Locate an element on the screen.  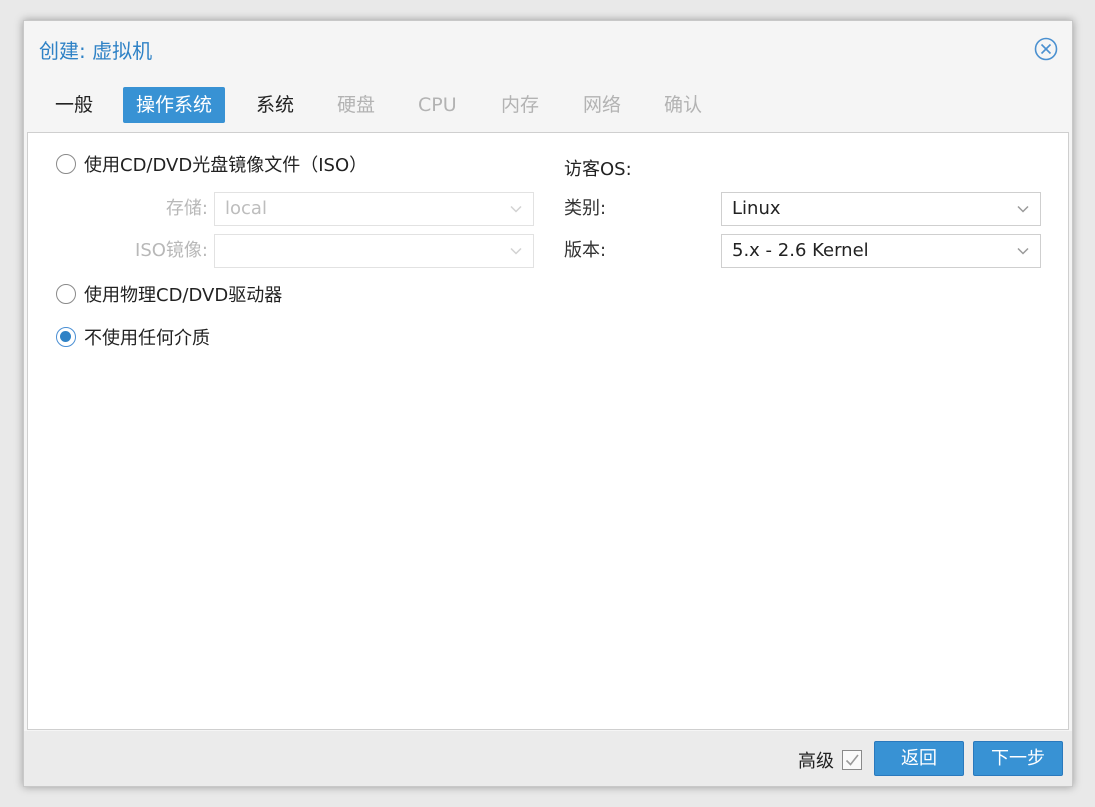
dialog-title: 创建: 虚拟机 is located at coordinates (96, 51).